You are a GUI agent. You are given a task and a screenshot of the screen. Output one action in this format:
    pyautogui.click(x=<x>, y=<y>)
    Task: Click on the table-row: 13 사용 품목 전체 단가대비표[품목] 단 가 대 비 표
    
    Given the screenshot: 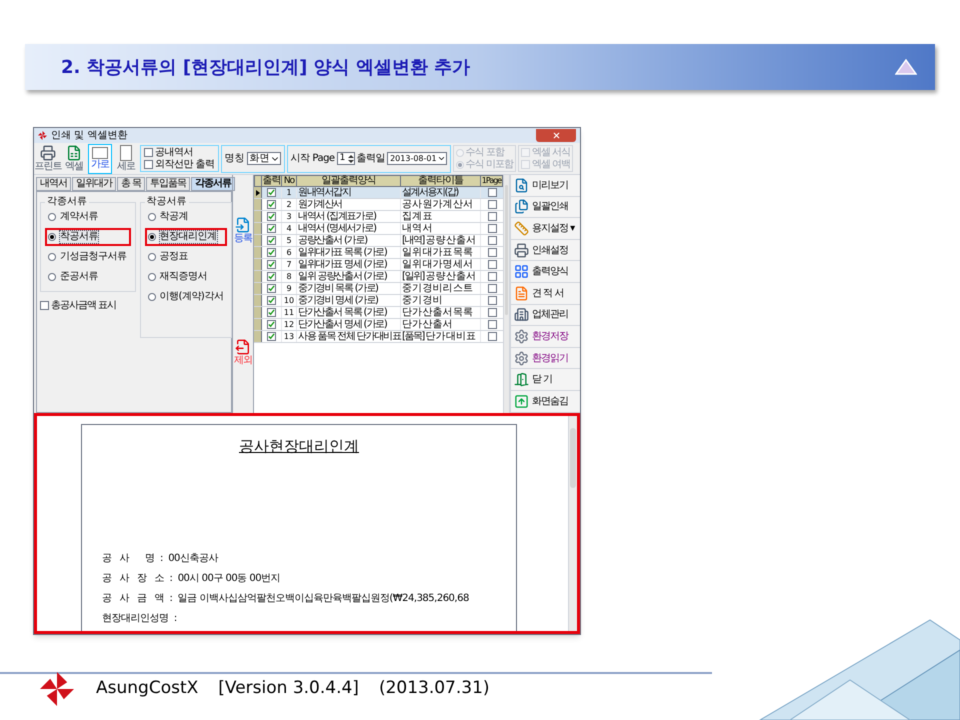 What is the action you would take?
    pyautogui.click(x=378, y=337)
    